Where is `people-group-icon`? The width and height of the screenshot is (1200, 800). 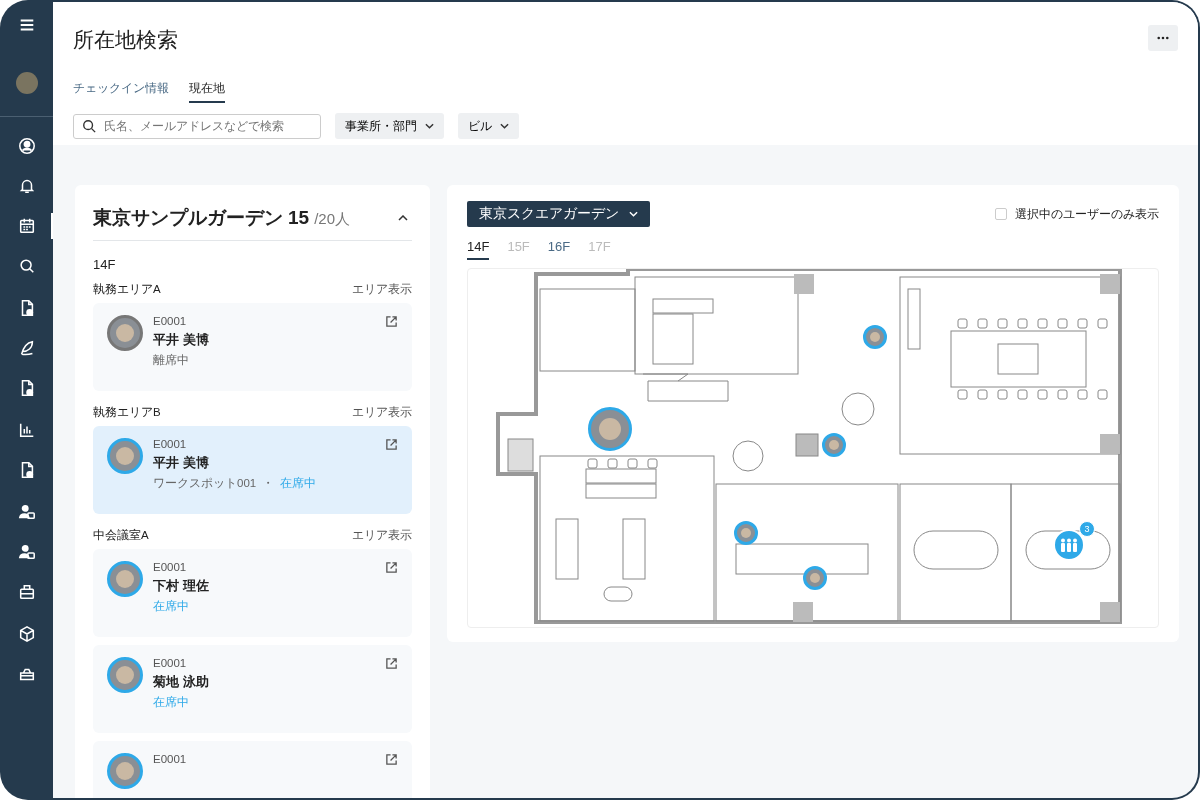
people-group-icon is located at coordinates (1069, 545).